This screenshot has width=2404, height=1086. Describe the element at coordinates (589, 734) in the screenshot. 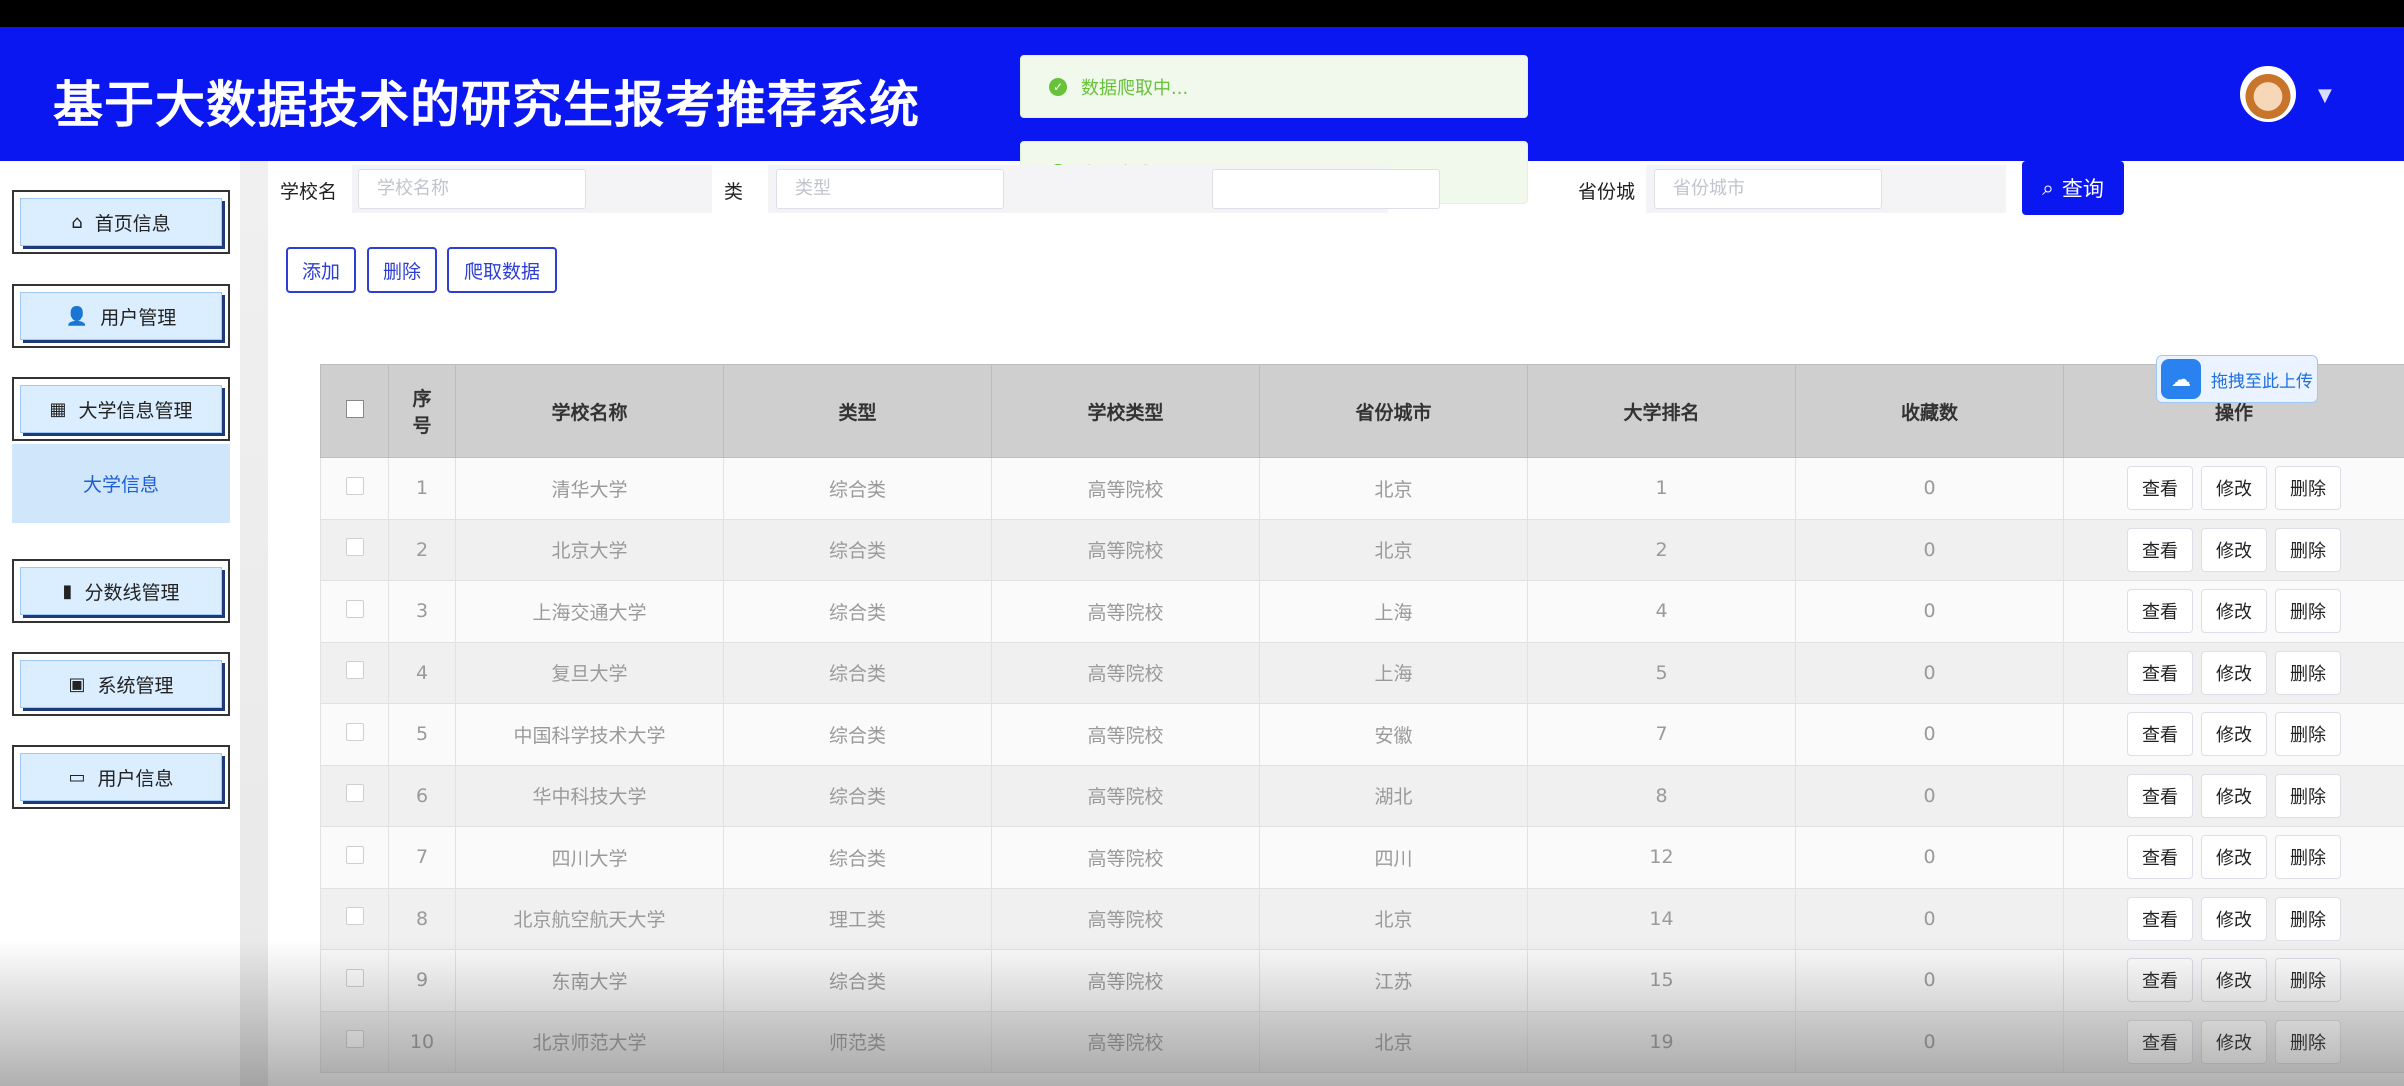

I see `school-name-cell: 中国科学技术大学` at that location.